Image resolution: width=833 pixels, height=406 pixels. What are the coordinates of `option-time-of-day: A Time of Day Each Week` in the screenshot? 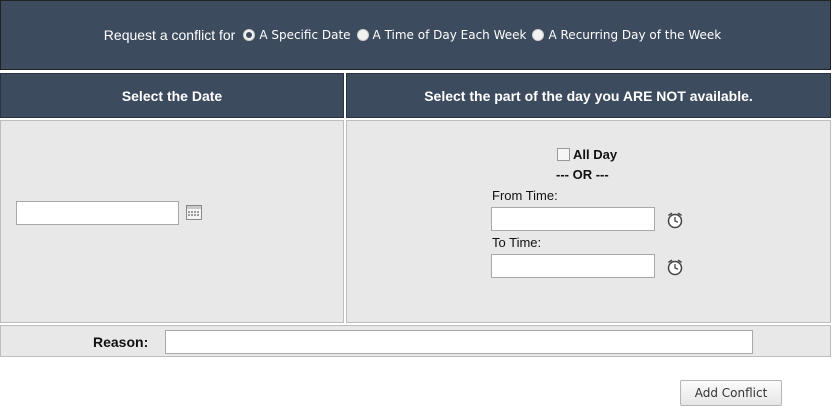 It's located at (441, 35).